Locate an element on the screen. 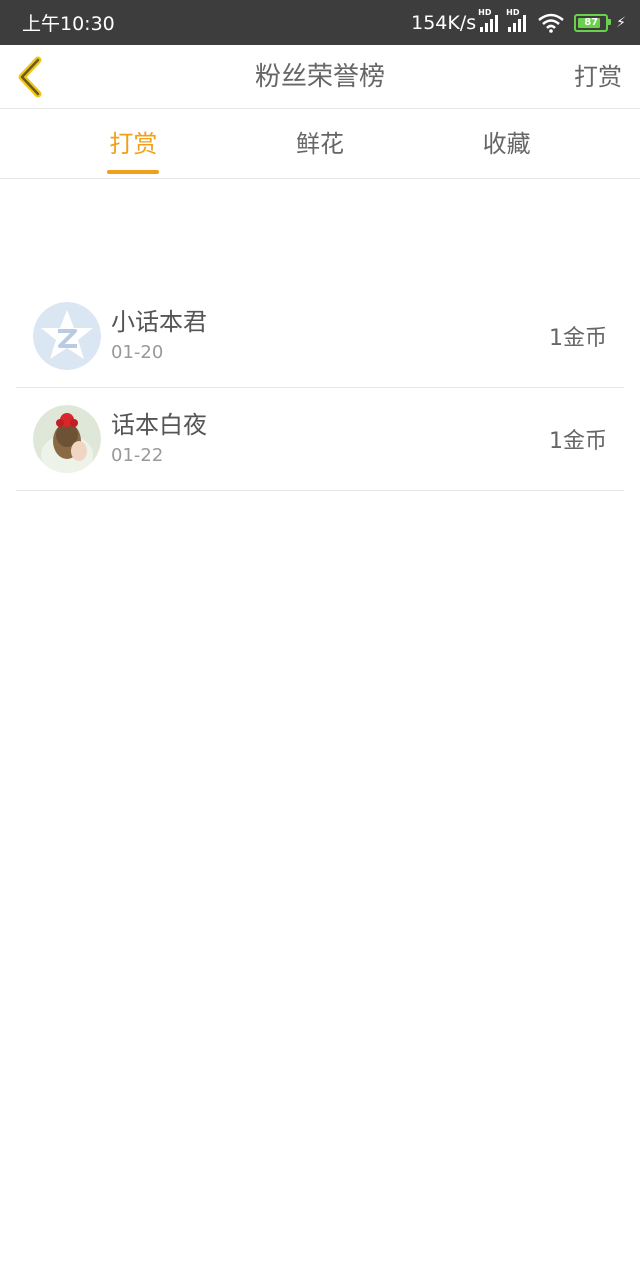 This screenshot has width=640, height=1280. status-icons: 154K/s HD HD 87 ⚡ is located at coordinates (518, 21).